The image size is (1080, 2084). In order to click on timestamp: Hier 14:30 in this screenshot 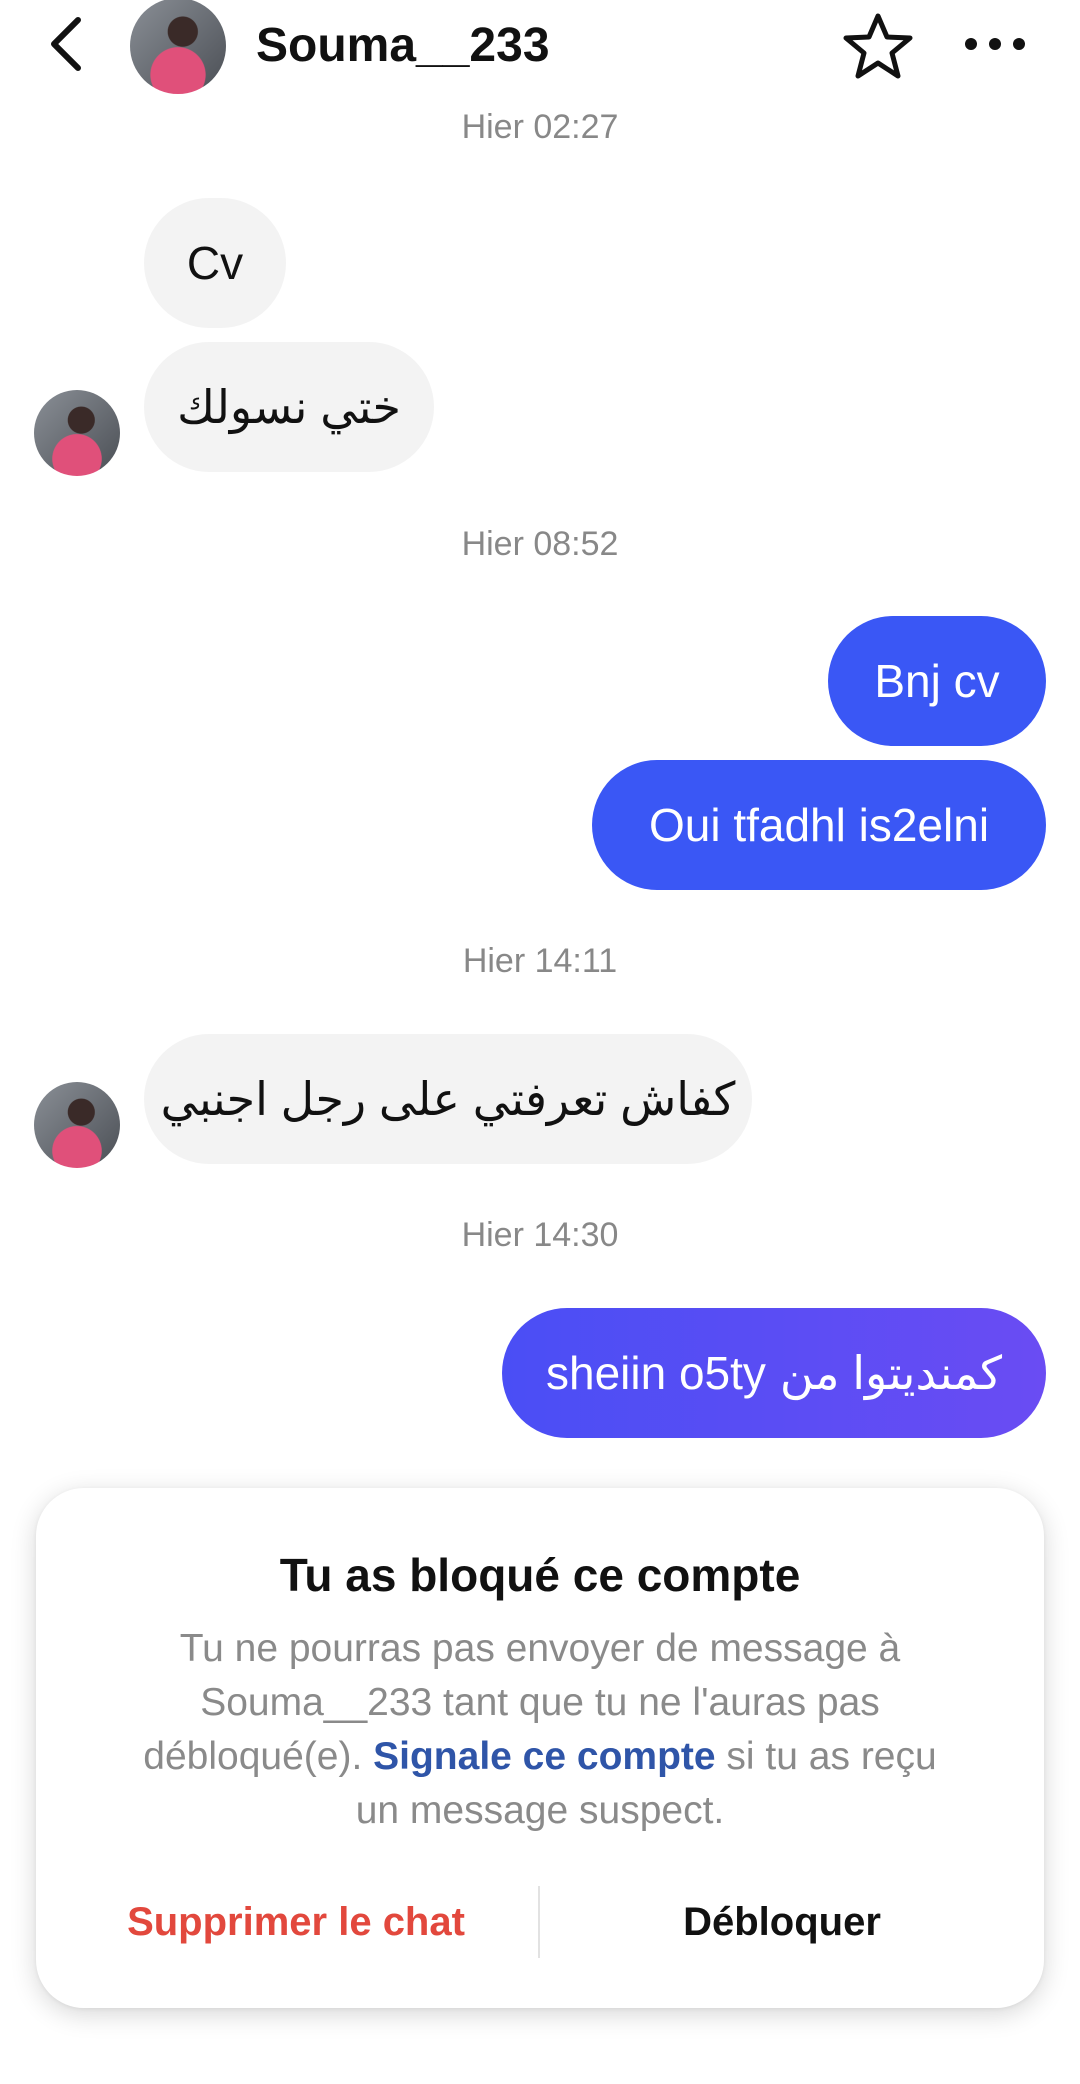, I will do `click(540, 1235)`.